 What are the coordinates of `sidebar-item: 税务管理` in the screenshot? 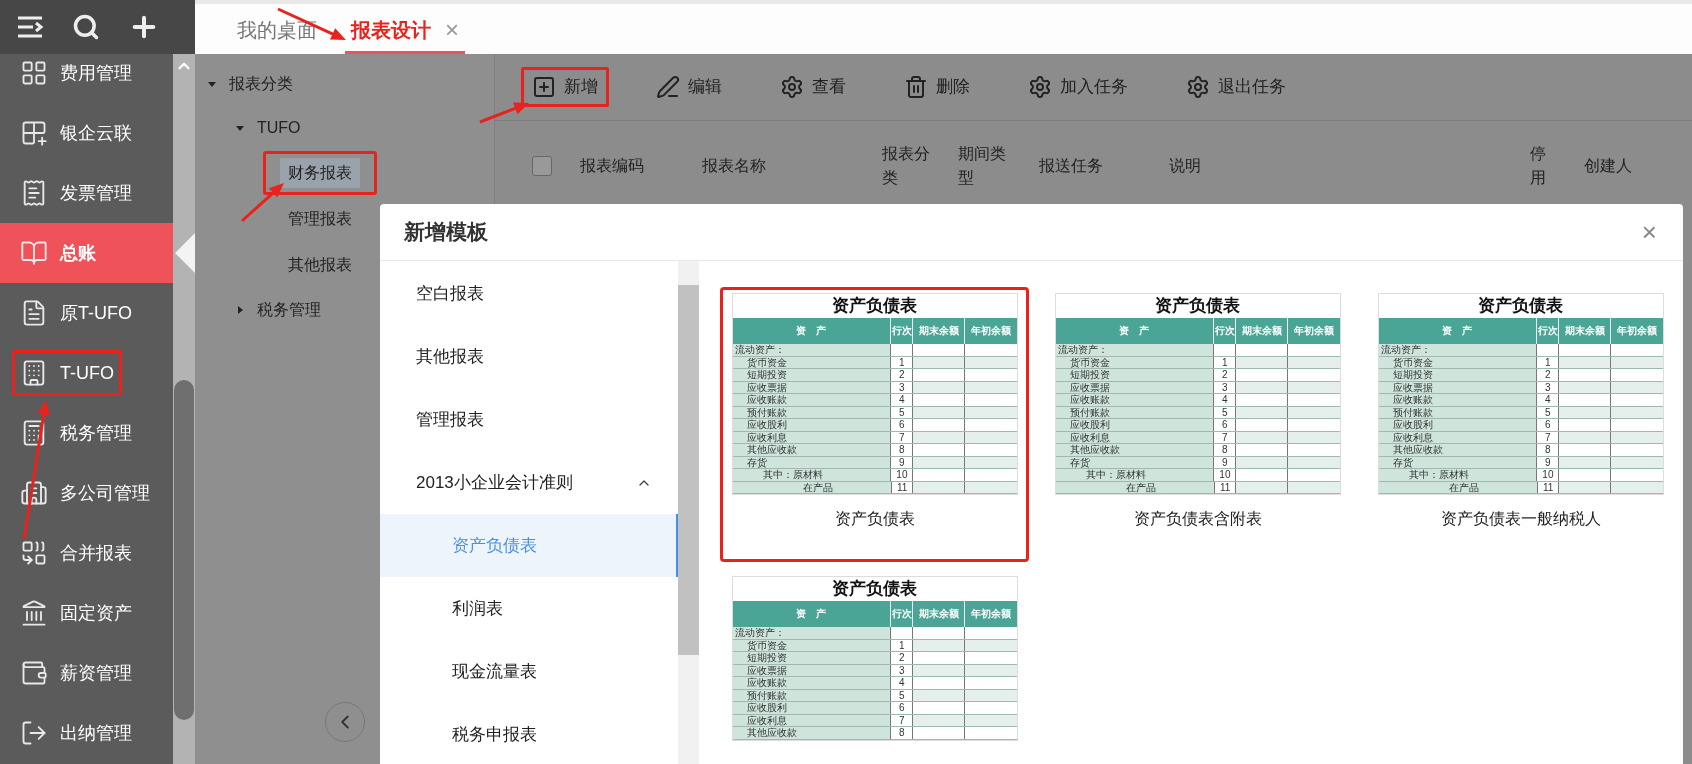 It's located at (76, 433).